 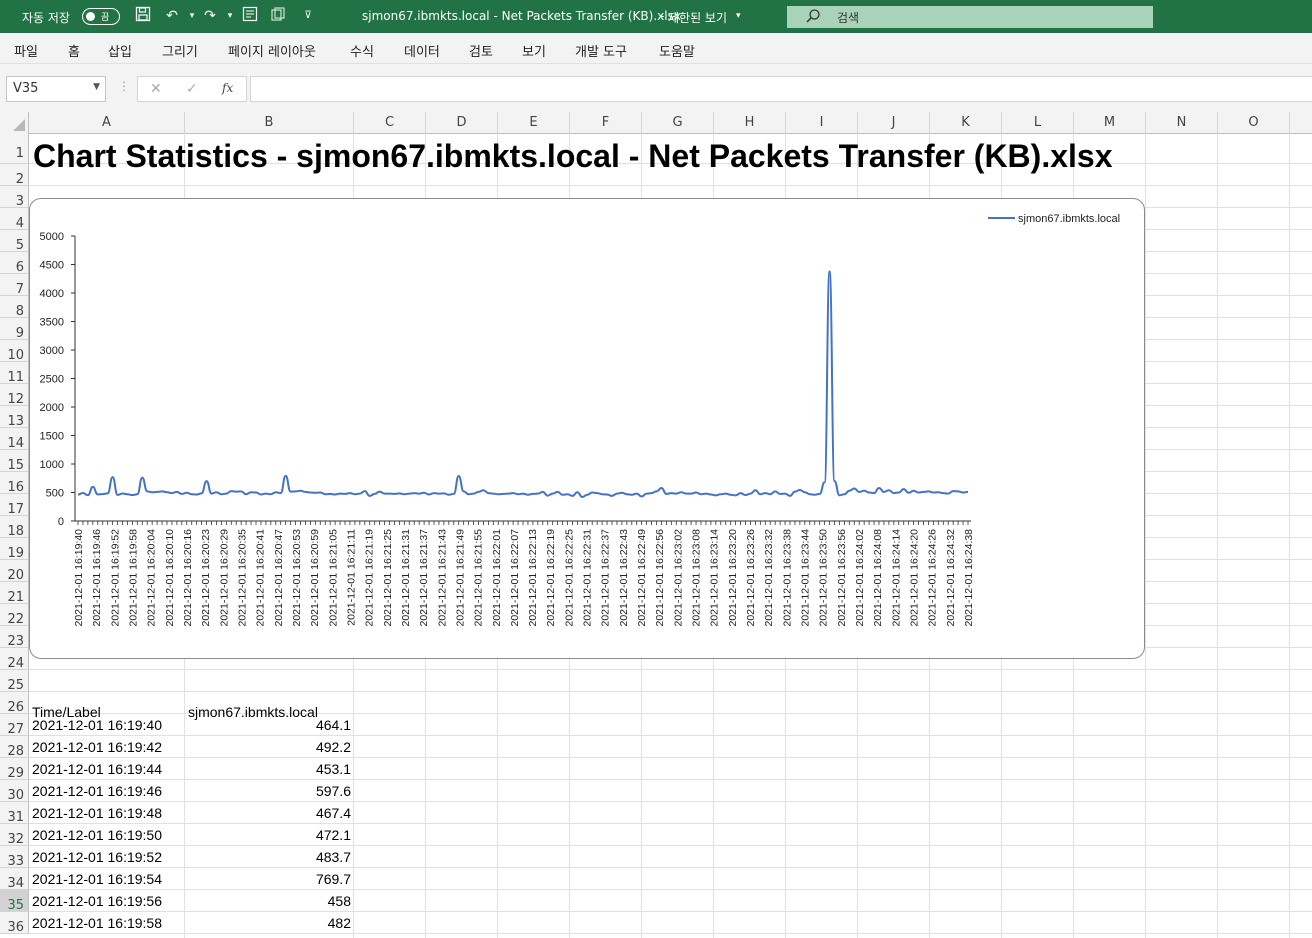 I want to click on time-cell: 2021-12-01 16:19:42, so click(x=97, y=747).